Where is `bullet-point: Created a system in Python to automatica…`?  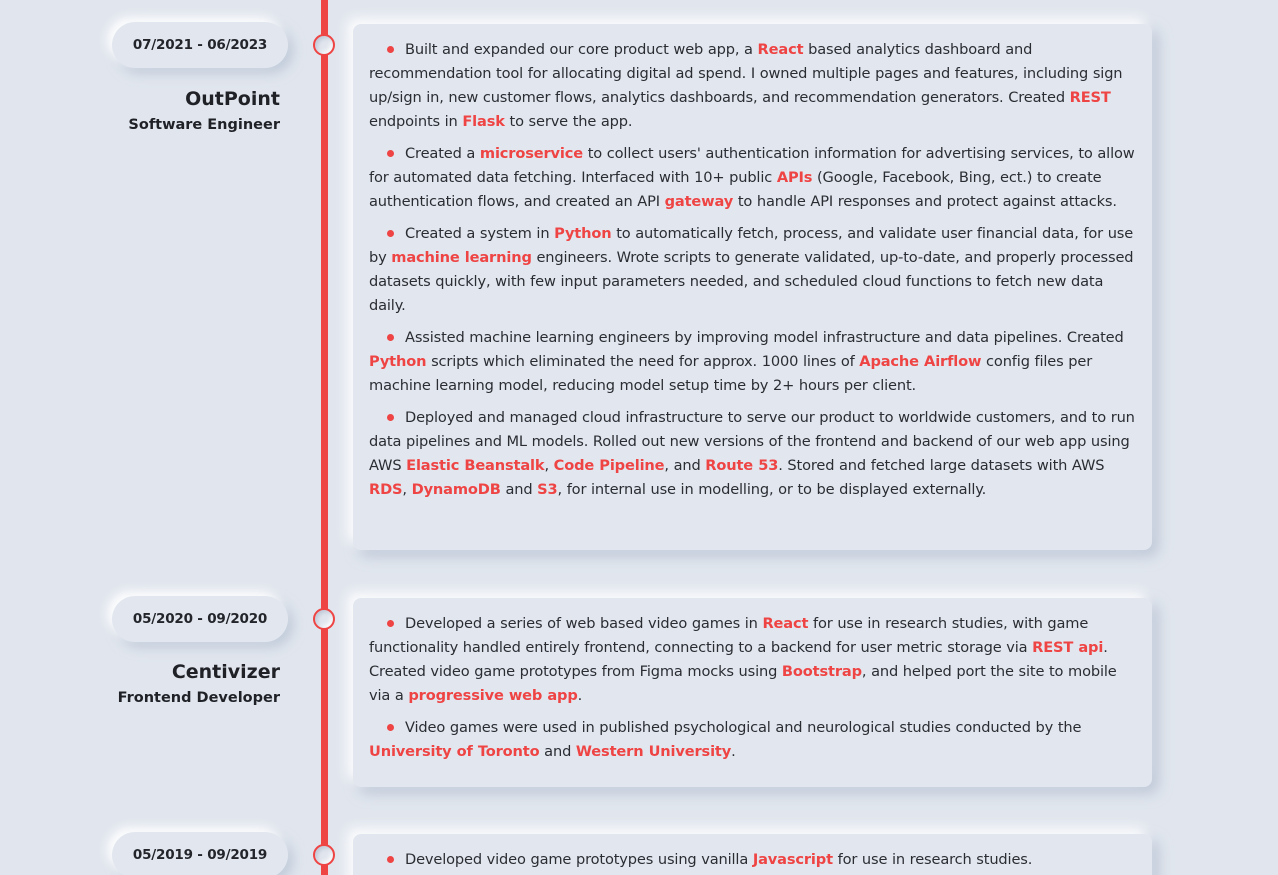
bullet-point: Created a system in Python to automatica… is located at coordinates (753, 270).